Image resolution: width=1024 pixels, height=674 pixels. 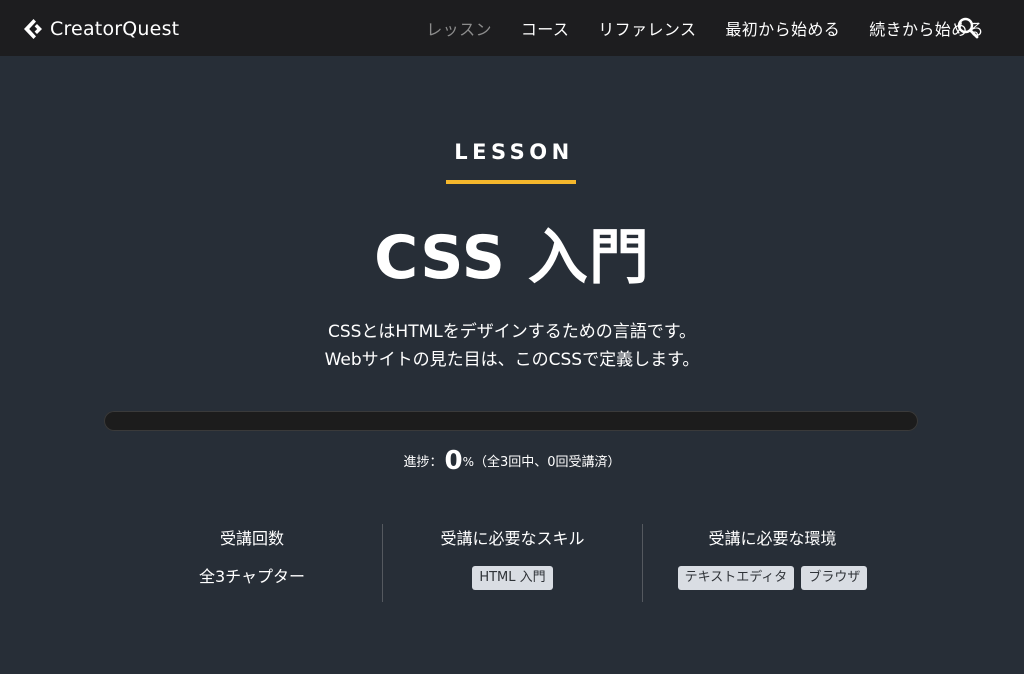 I want to click on logo-text: CreatorQuest, so click(x=115, y=29).